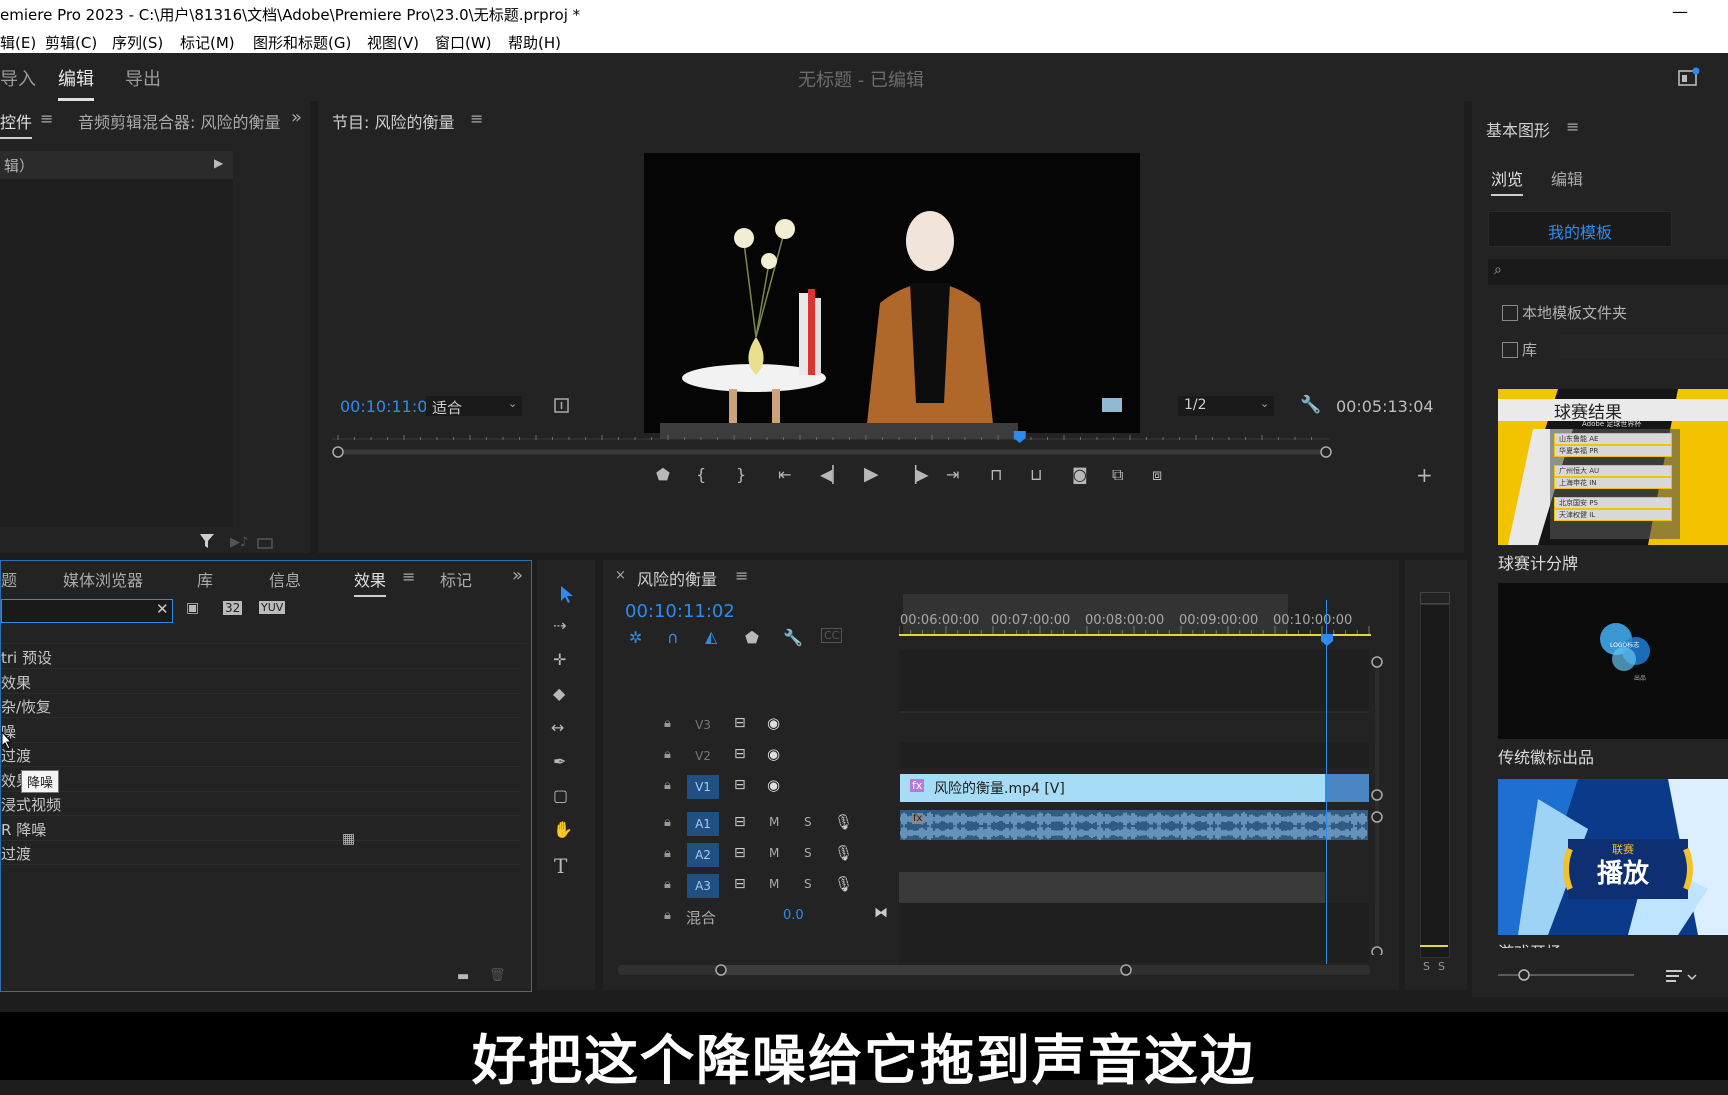  I want to click on tab-import: 导入, so click(18, 78).